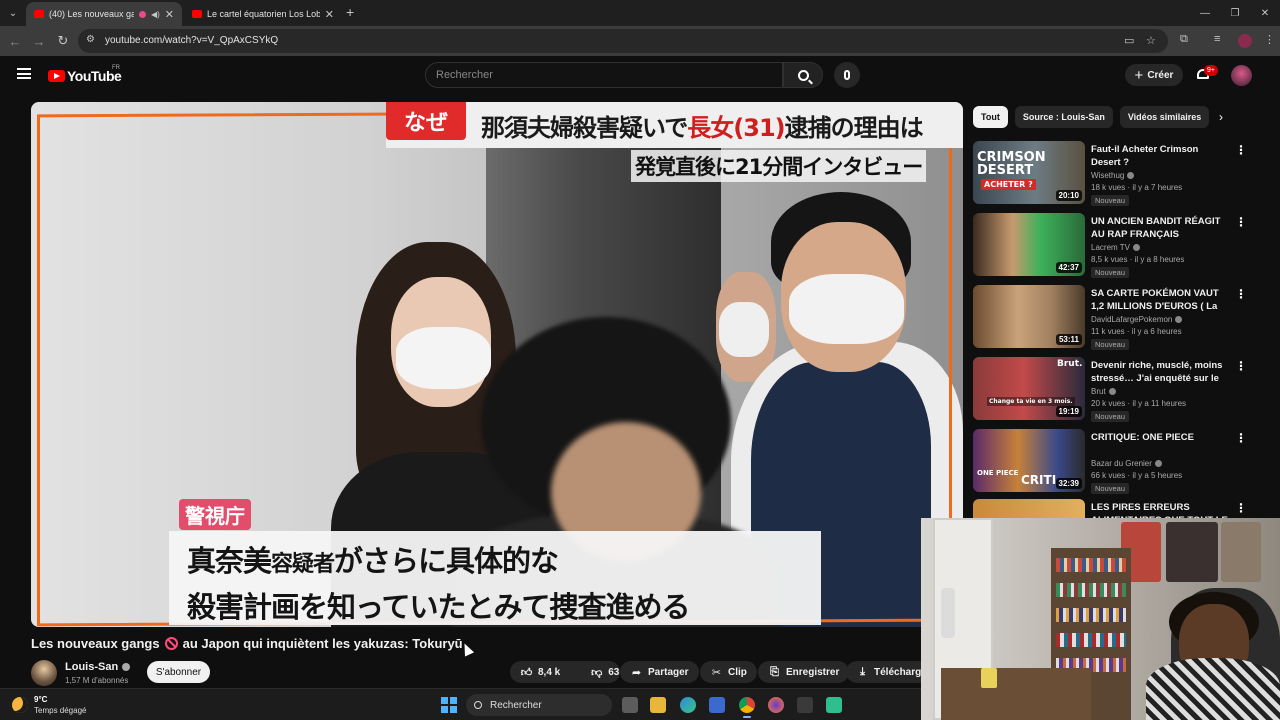 The image size is (1280, 720). What do you see at coordinates (1217, 39) in the screenshot?
I see `tab-search-icon: ≡` at bounding box center [1217, 39].